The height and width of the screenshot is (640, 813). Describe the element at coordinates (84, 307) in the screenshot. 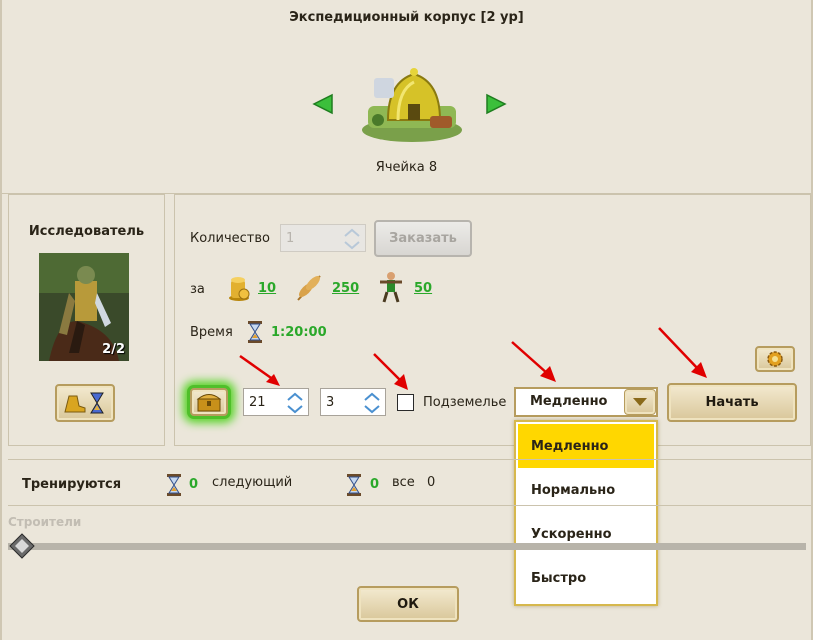

I see `unit-portrait: 2/2` at that location.